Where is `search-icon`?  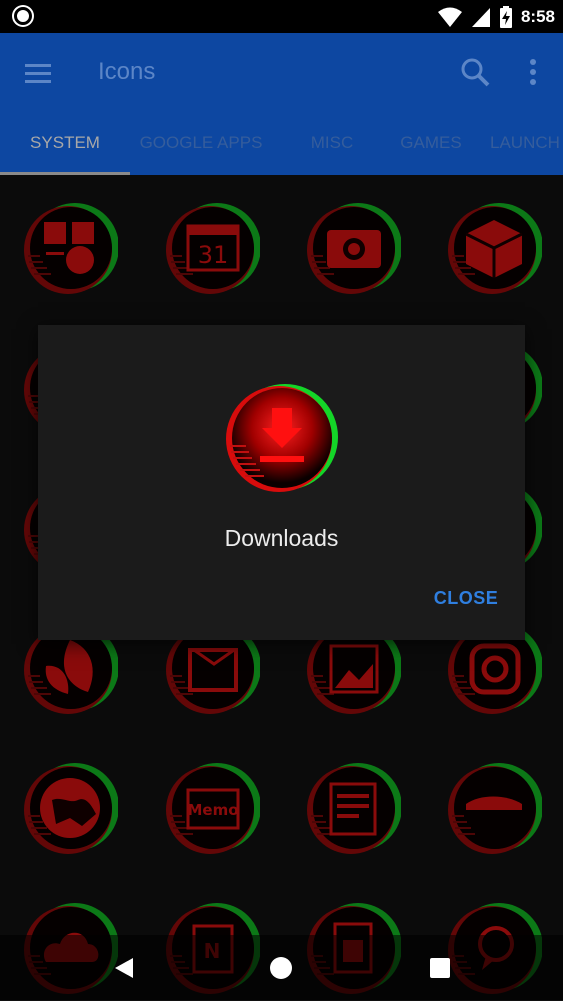
search-icon is located at coordinates (475, 72).